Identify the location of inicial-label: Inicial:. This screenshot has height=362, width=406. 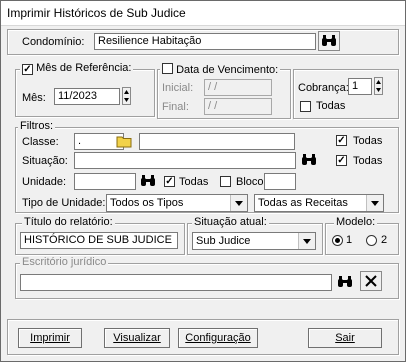
(178, 88).